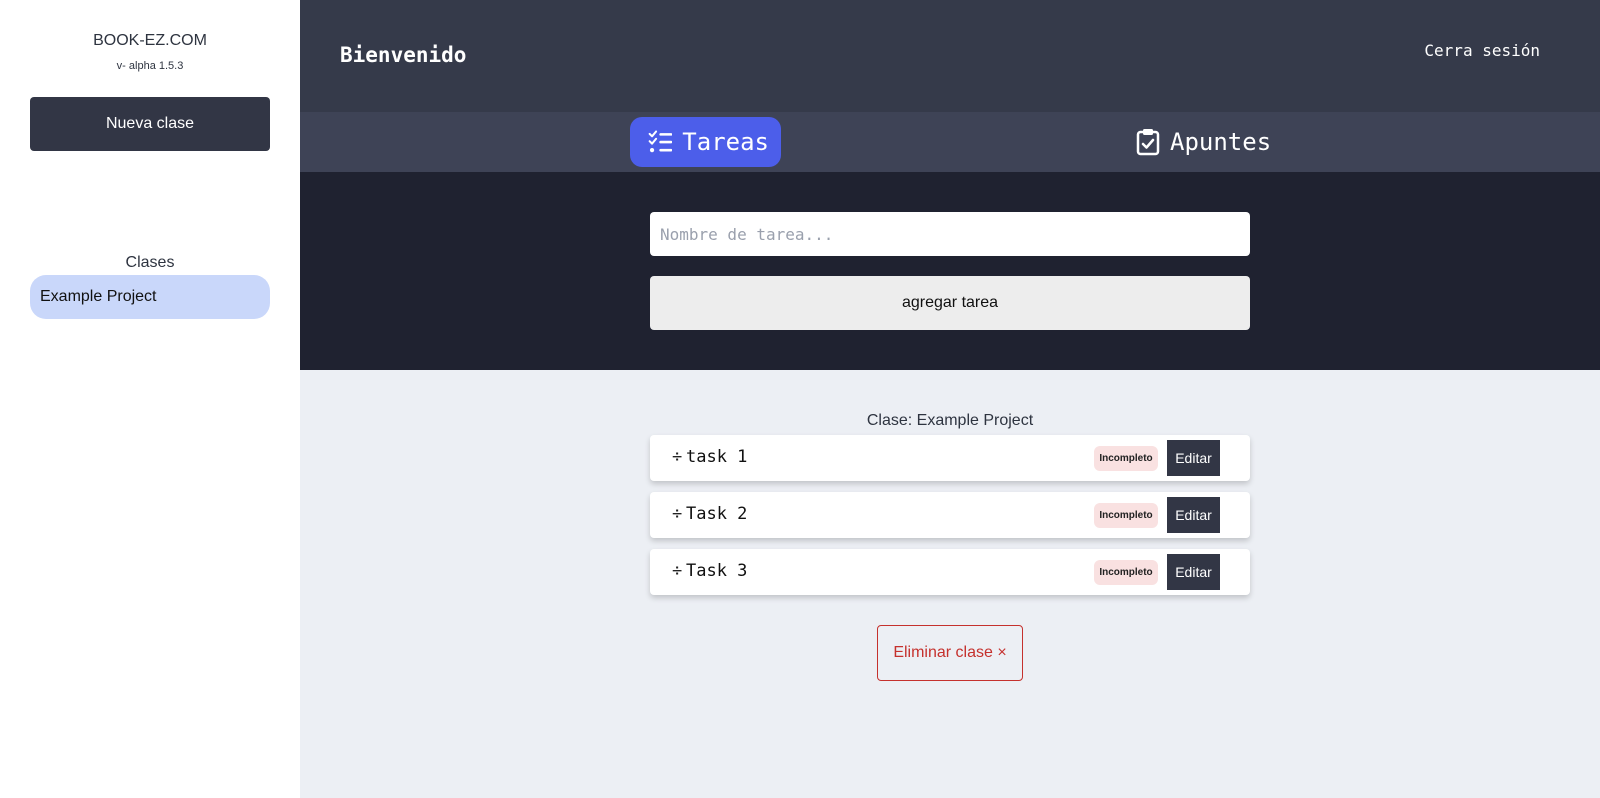 This screenshot has width=1600, height=798. I want to click on class-list-title: Clase: Example Project, so click(950, 420).